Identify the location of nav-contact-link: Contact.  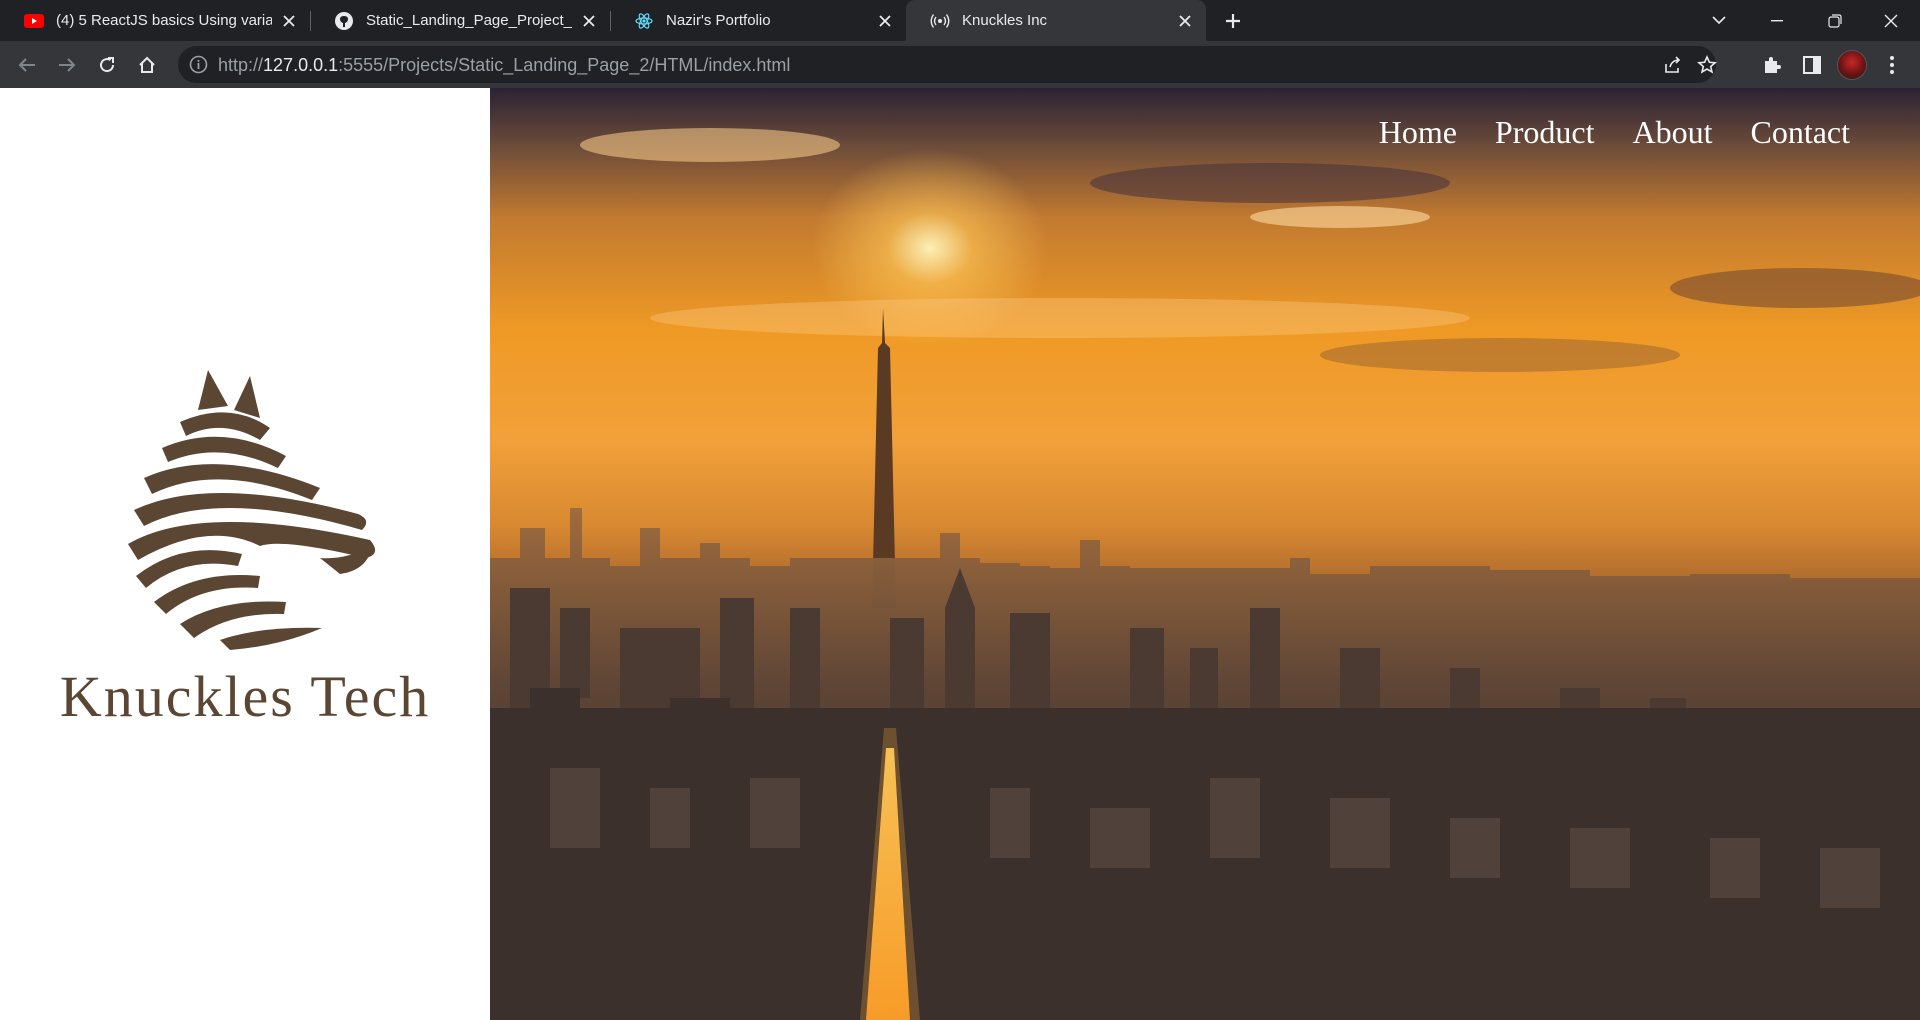
(1800, 132).